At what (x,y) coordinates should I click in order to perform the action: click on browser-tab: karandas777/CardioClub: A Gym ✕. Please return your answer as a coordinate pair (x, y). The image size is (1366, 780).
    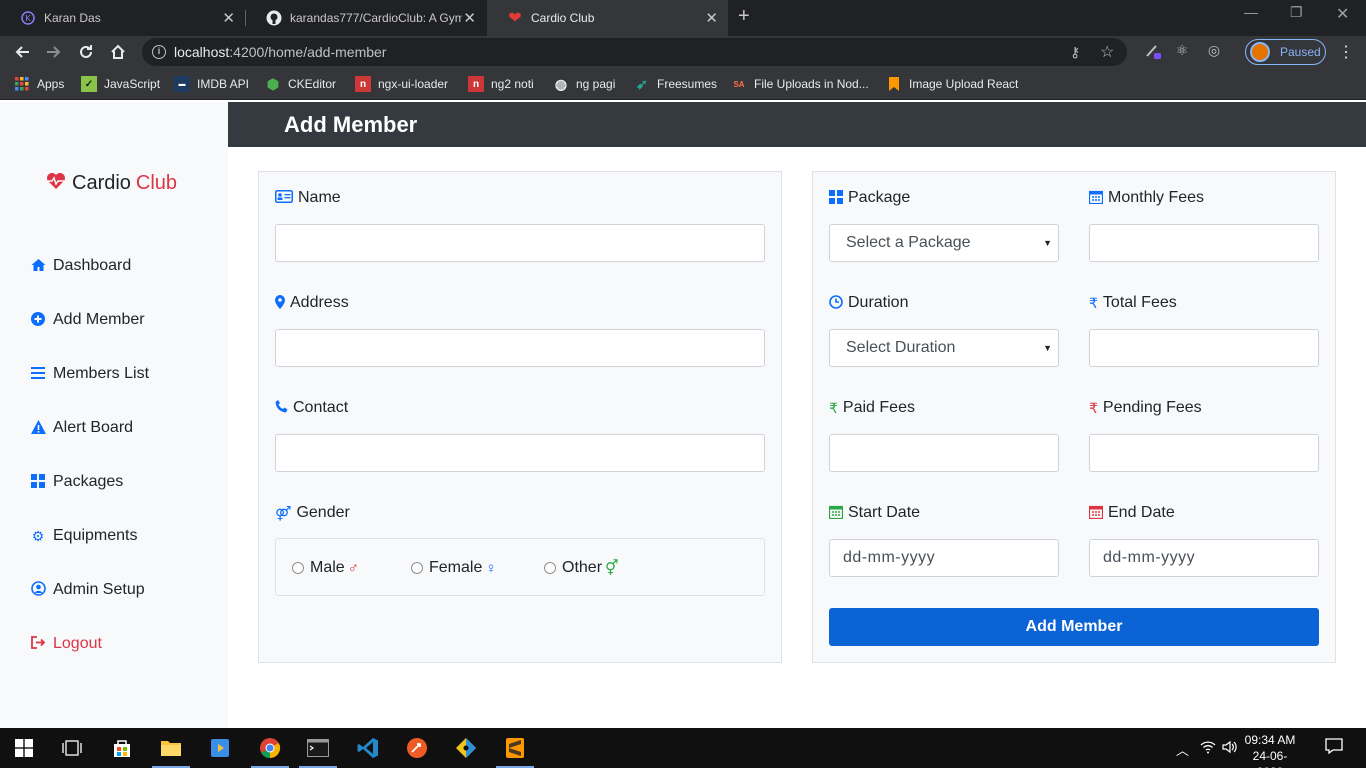
    Looking at the image, I should click on (366, 18).